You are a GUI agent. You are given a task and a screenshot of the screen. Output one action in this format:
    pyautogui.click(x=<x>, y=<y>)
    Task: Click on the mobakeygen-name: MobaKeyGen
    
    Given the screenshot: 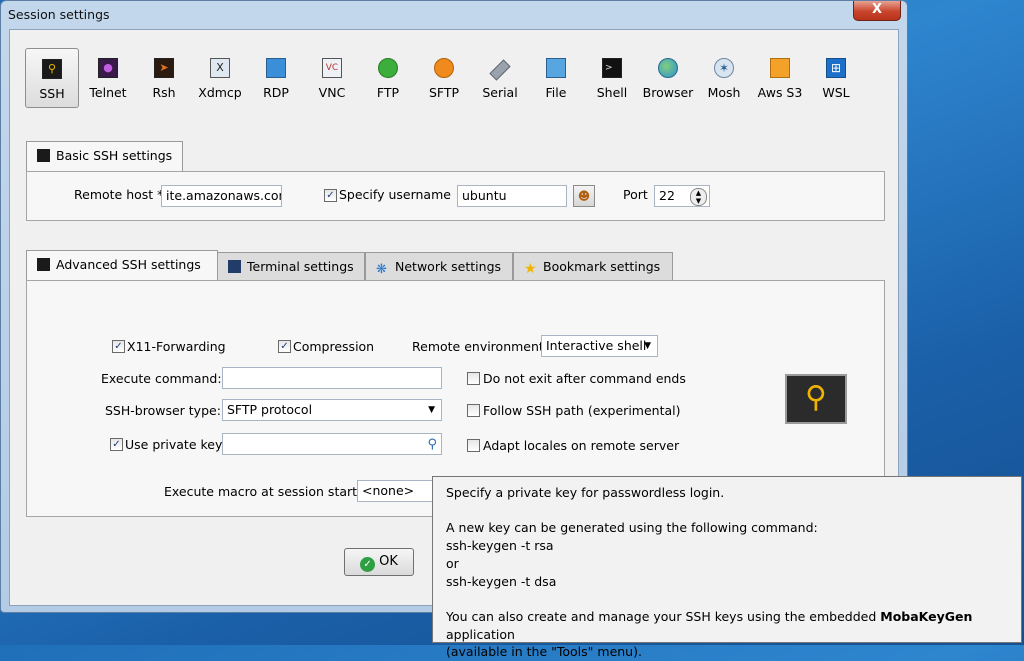 What is the action you would take?
    pyautogui.click(x=926, y=616)
    